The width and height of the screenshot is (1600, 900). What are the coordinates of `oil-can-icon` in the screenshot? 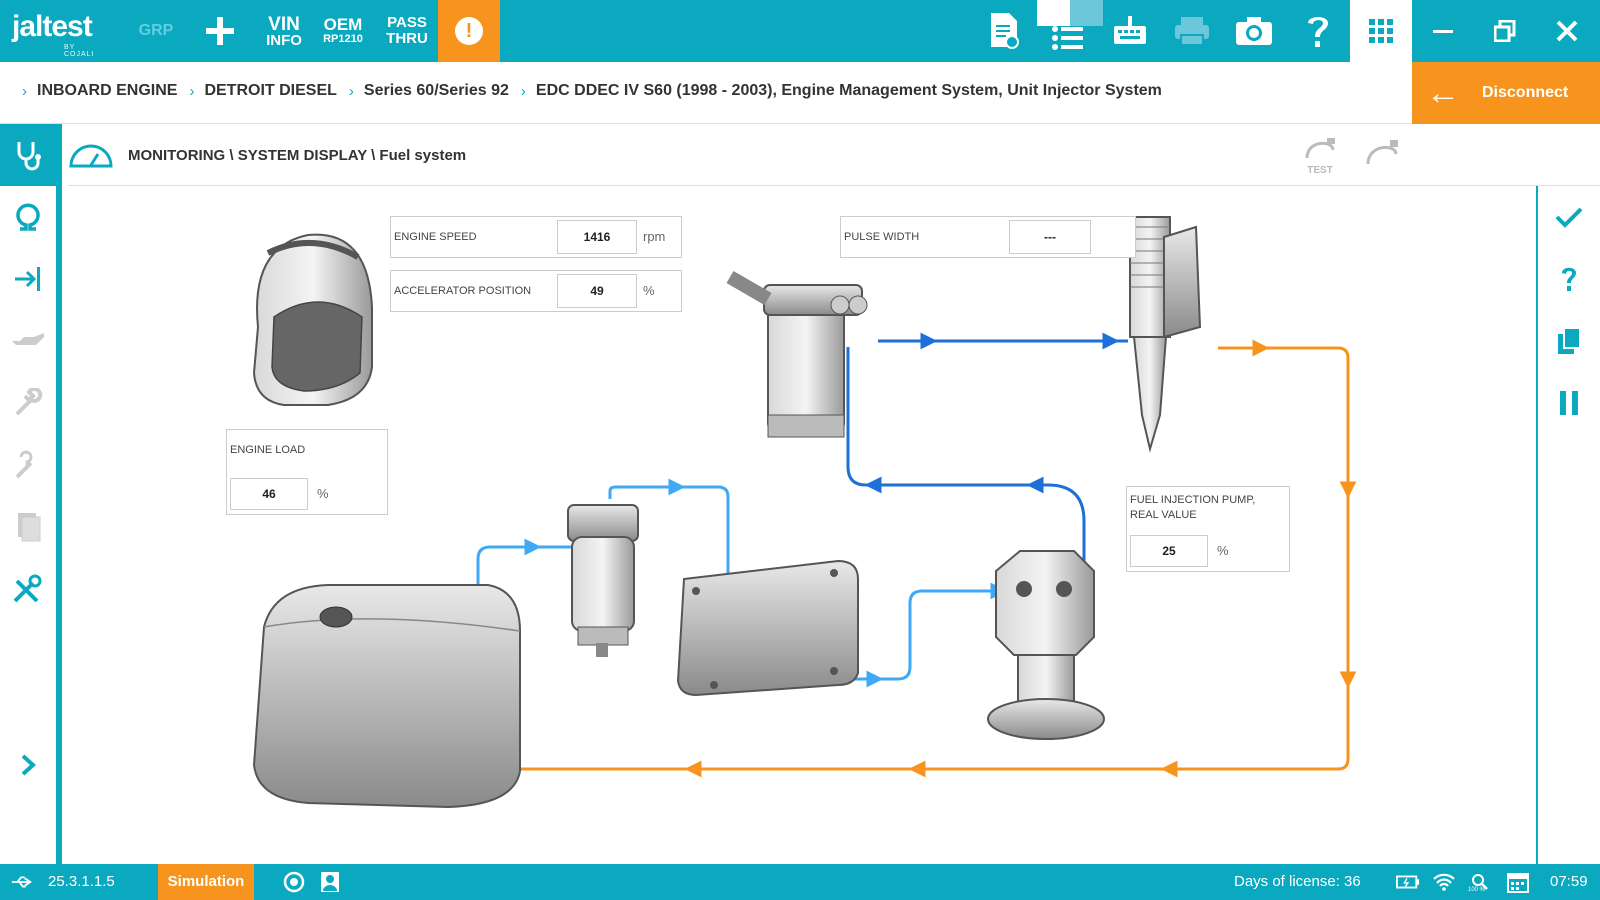 It's located at (28, 339).